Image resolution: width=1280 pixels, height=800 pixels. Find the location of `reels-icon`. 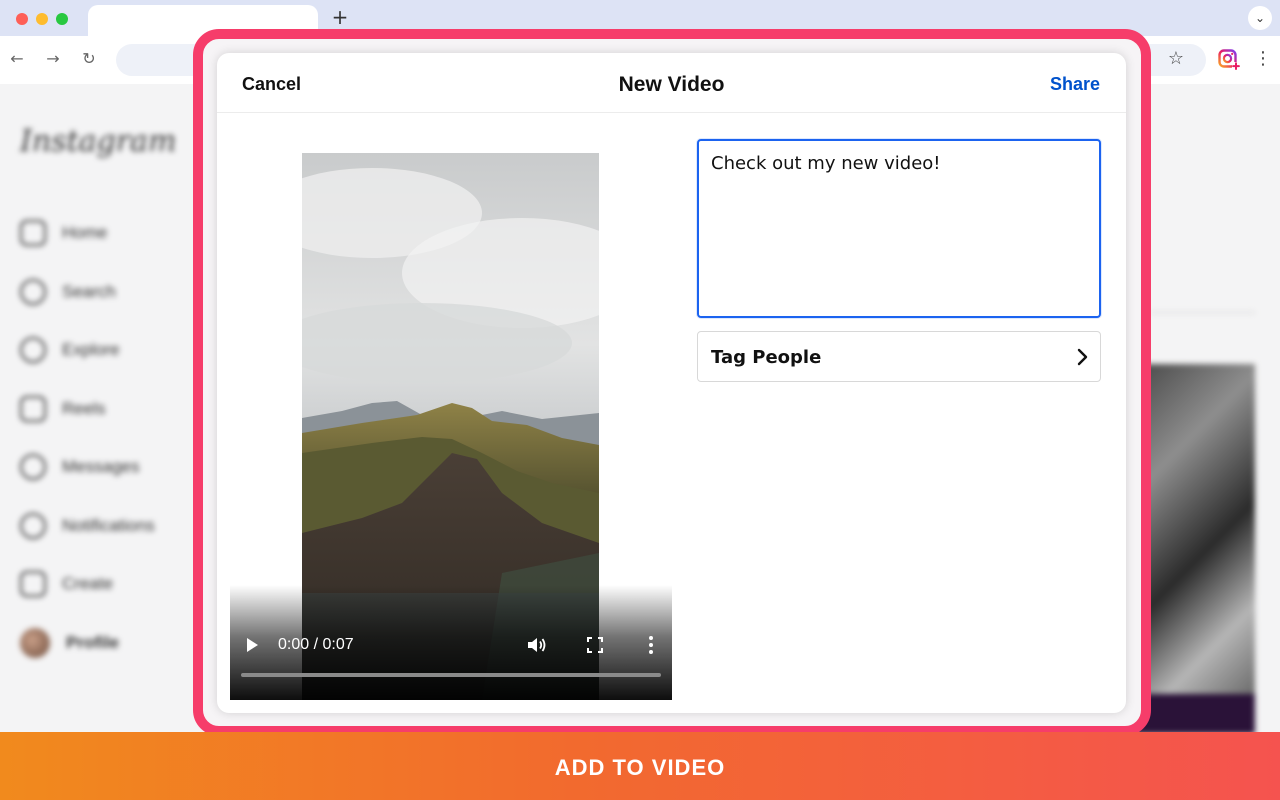

reels-icon is located at coordinates (33, 408).